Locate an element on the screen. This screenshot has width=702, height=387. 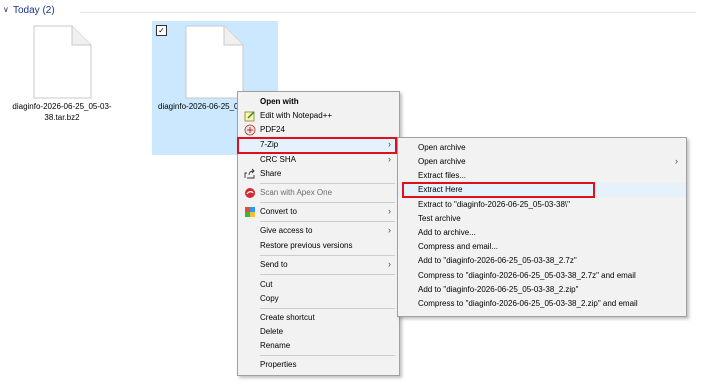
pdf24-icon is located at coordinates (250, 130).